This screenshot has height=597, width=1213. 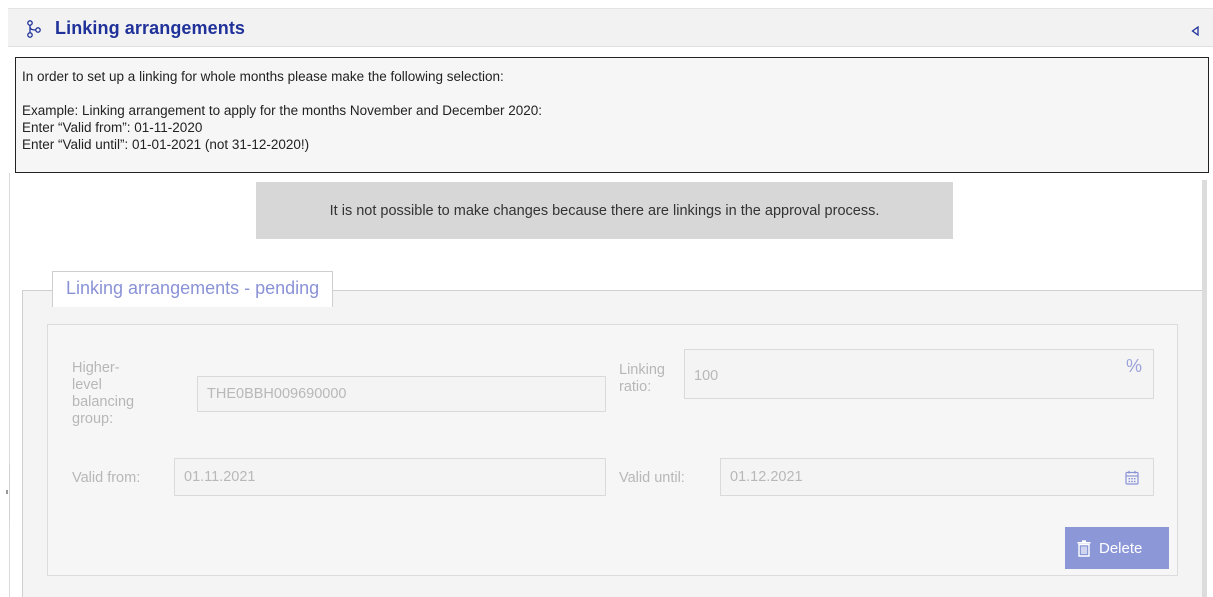 I want to click on linking-ratio-value: 100, so click(x=706, y=376).